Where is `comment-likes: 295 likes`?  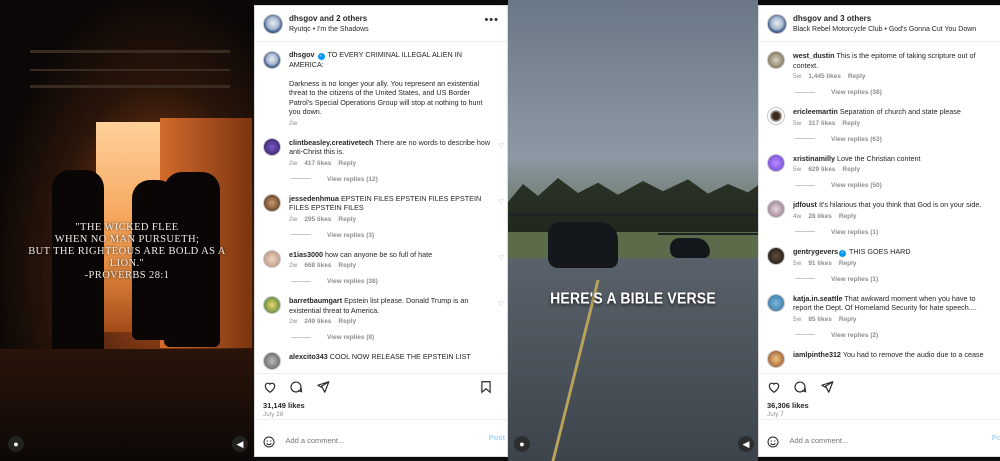
comment-likes: 295 likes is located at coordinates (317, 219).